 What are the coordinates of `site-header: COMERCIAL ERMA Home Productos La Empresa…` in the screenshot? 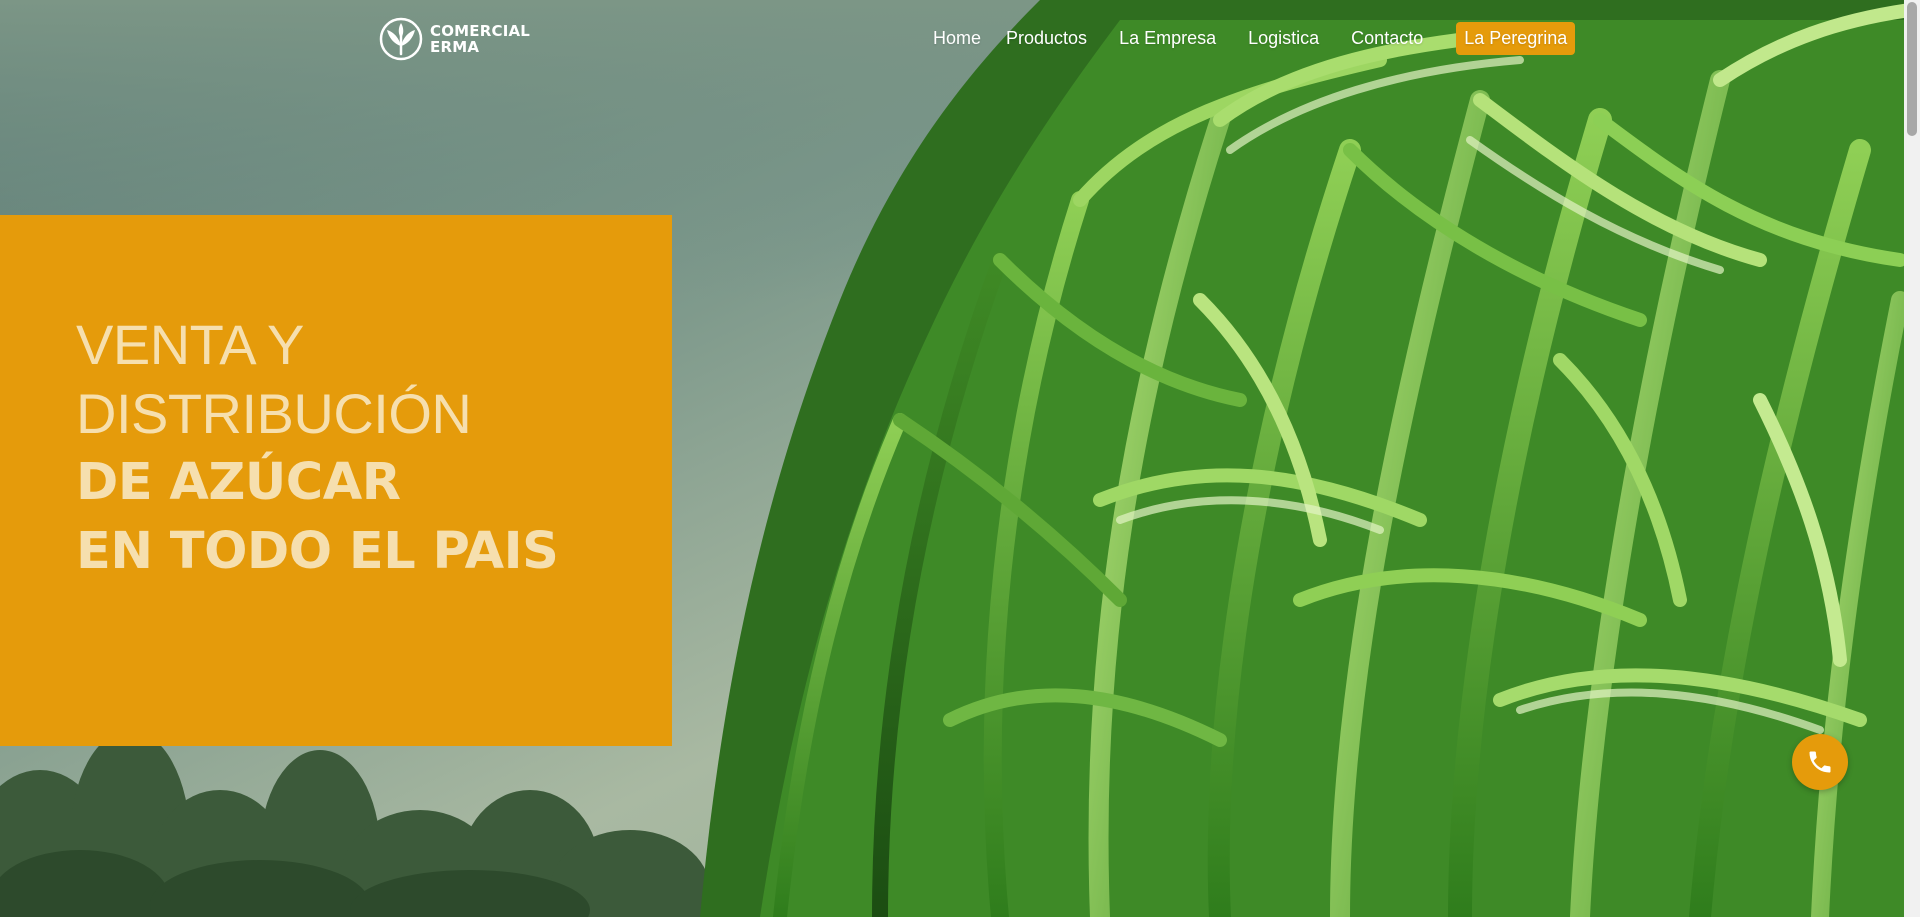 It's located at (952, 39).